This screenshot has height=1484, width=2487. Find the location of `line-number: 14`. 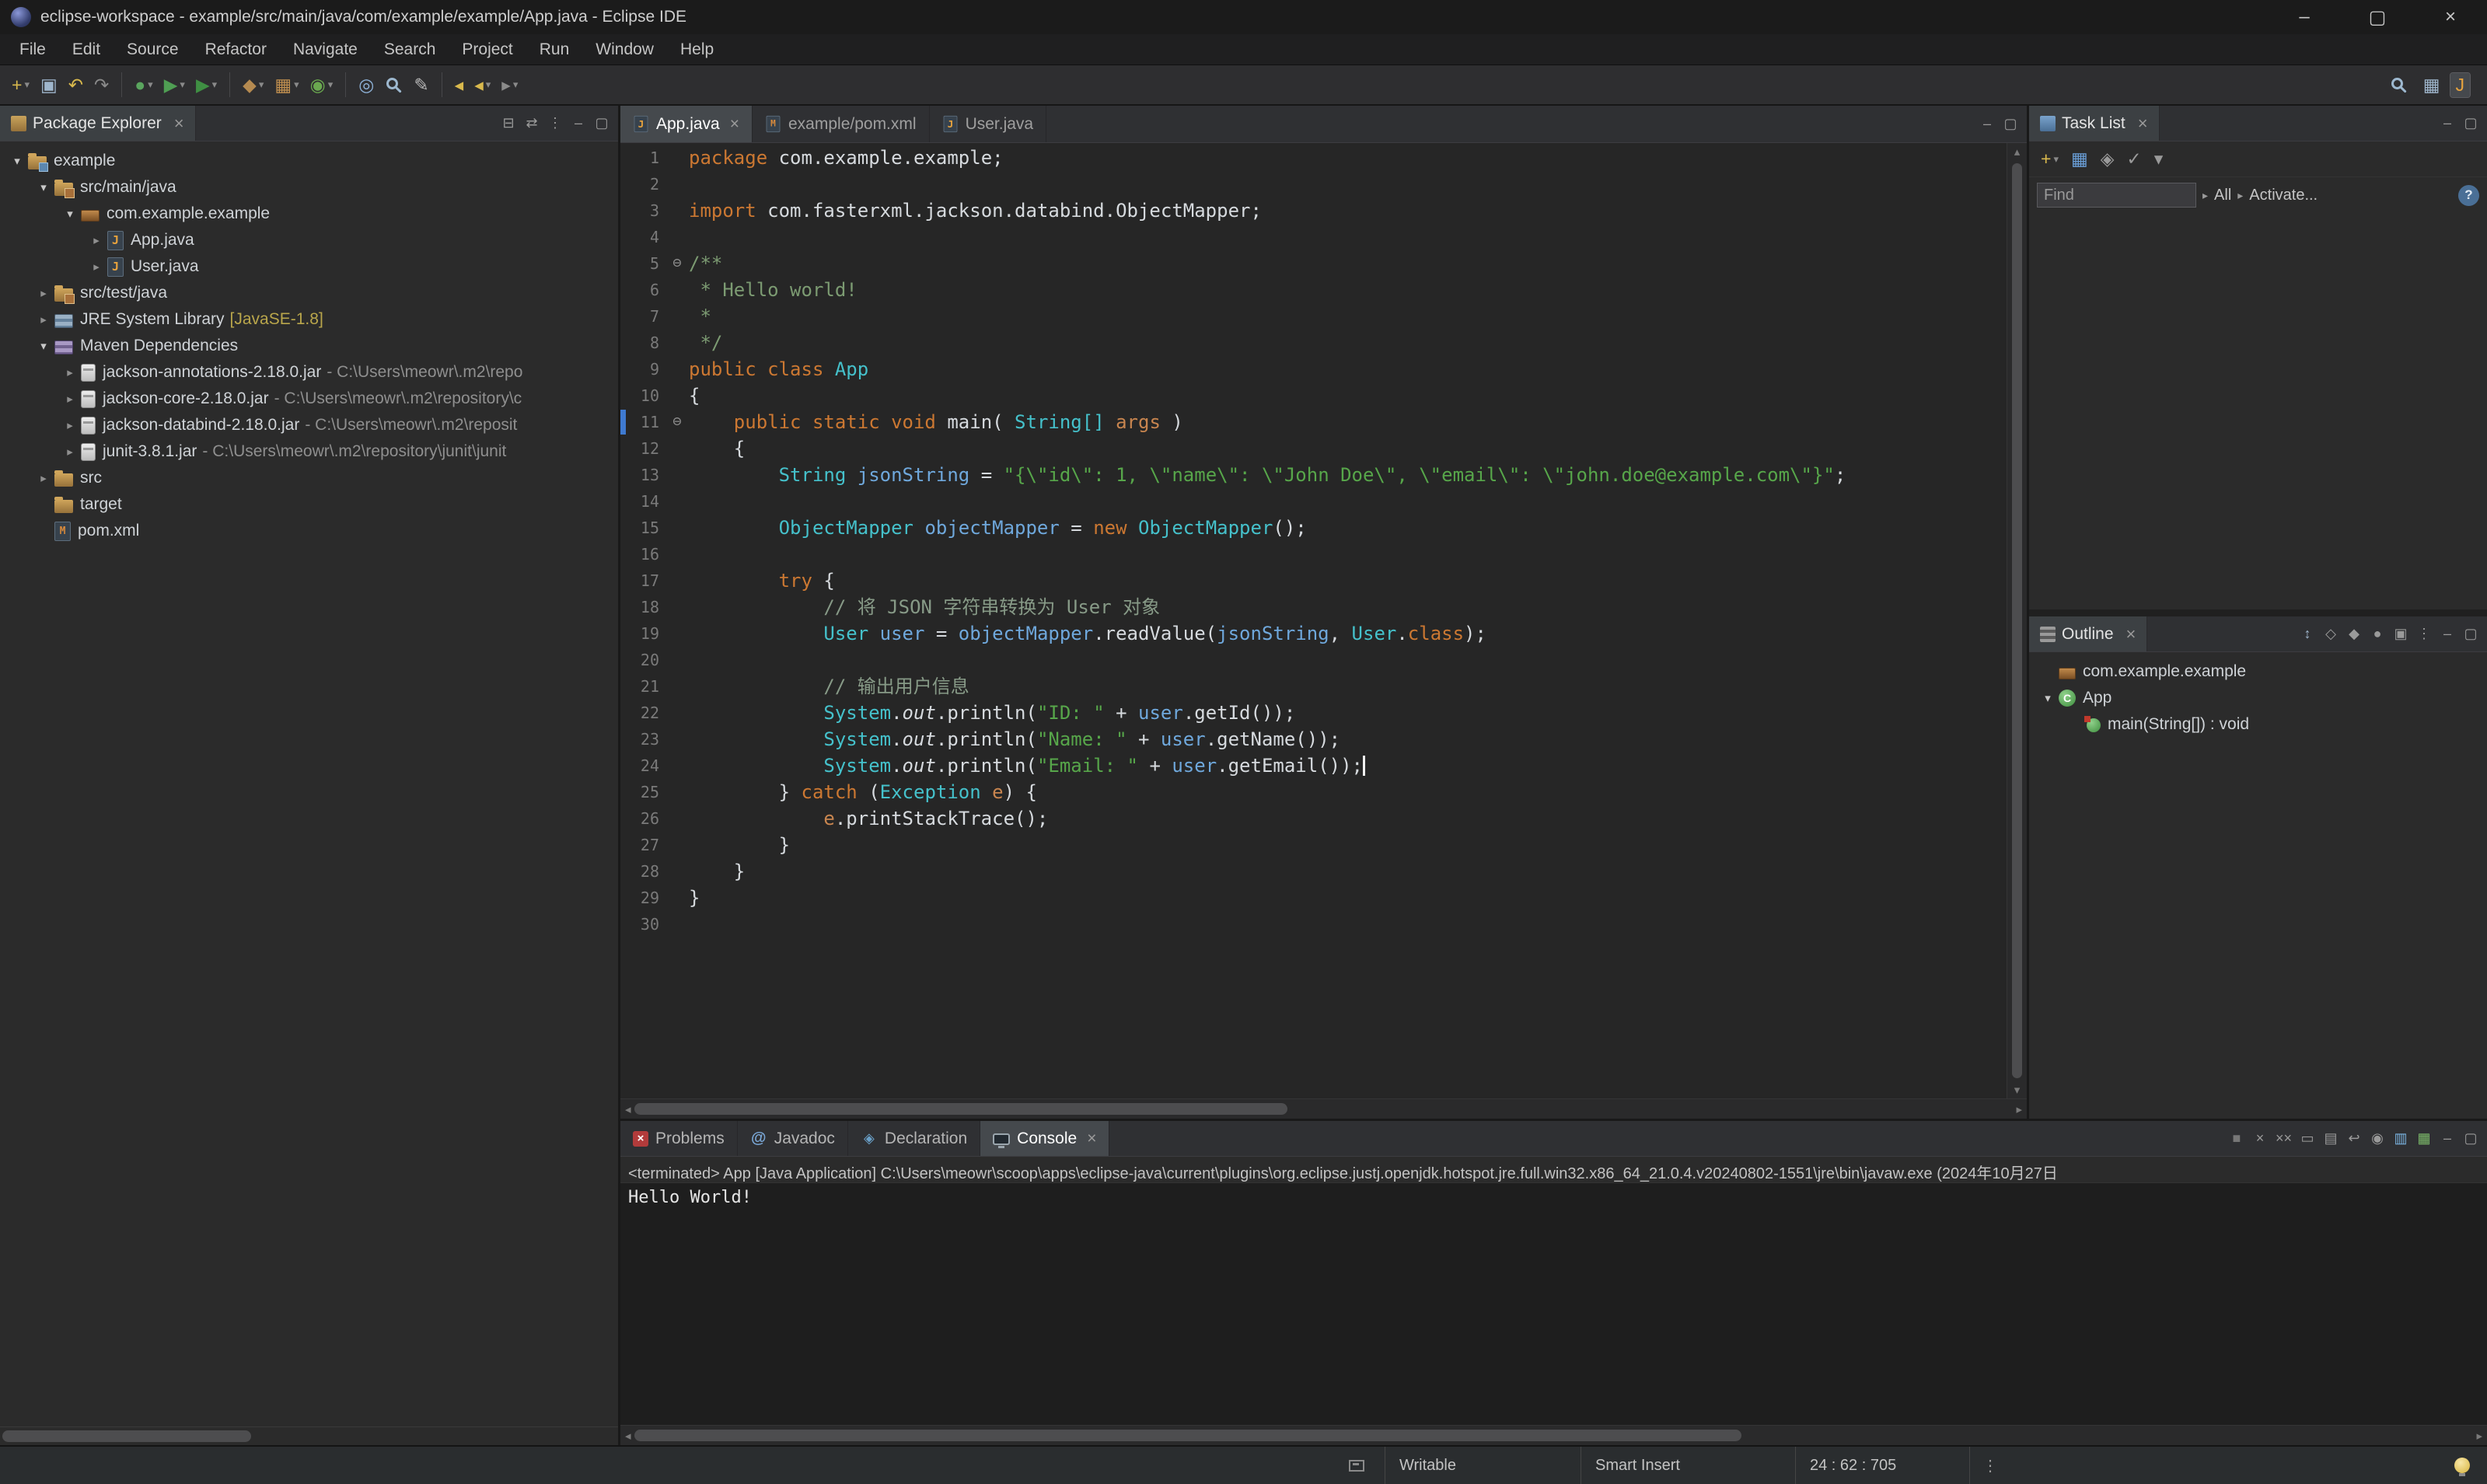

line-number: 14 is located at coordinates (642, 501).